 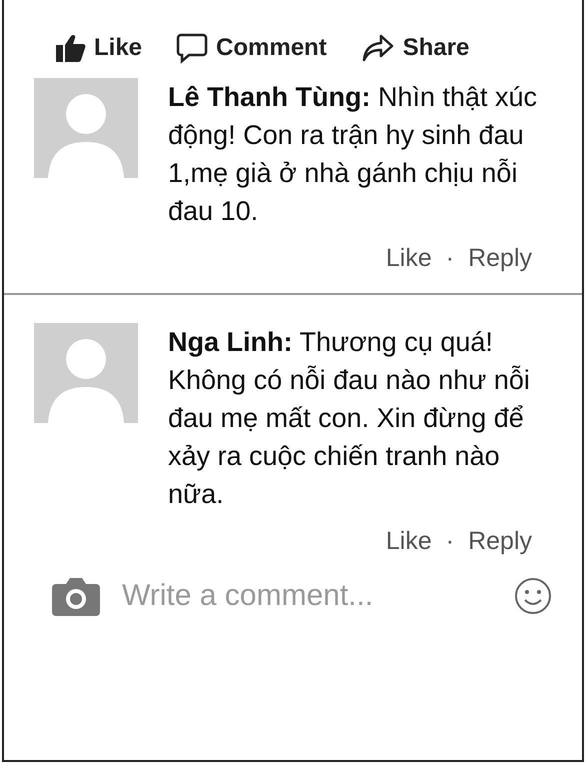 What do you see at coordinates (377, 48) in the screenshot?
I see `share-arrow-icon` at bounding box center [377, 48].